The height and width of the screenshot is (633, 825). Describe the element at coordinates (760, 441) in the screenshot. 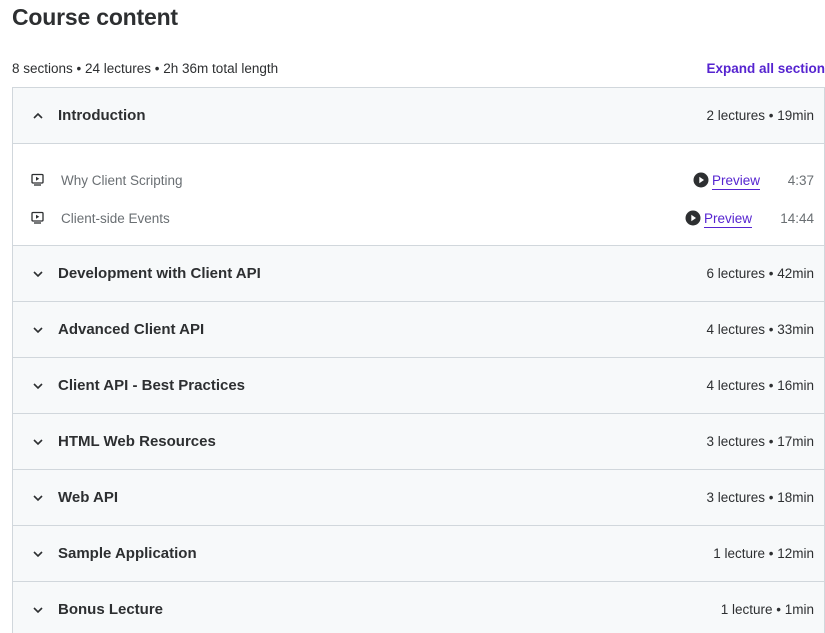

I see `section-meta: 3 lectures • 17min` at that location.